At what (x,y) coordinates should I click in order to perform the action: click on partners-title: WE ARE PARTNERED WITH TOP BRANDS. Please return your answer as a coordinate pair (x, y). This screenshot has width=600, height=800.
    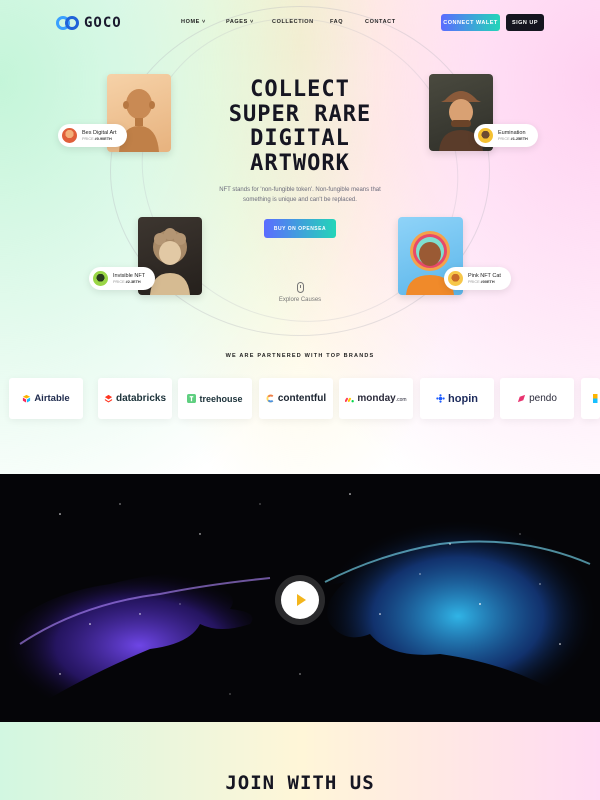
    Looking at the image, I should click on (300, 356).